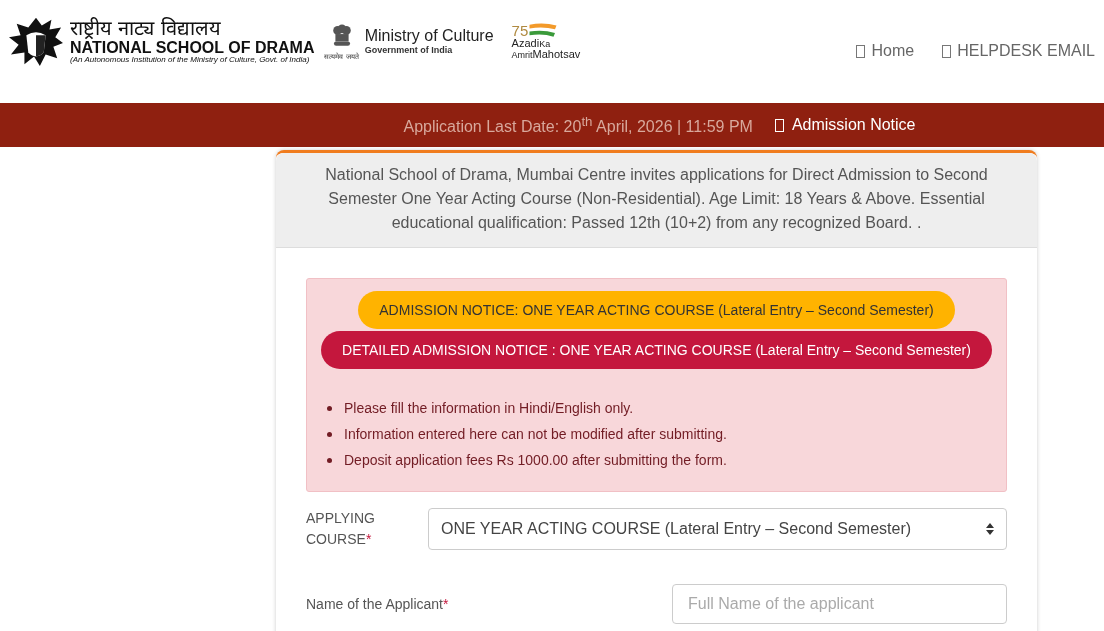  Describe the element at coordinates (839, 604) in the screenshot. I see `name-input: Full Name of the applicant` at that location.